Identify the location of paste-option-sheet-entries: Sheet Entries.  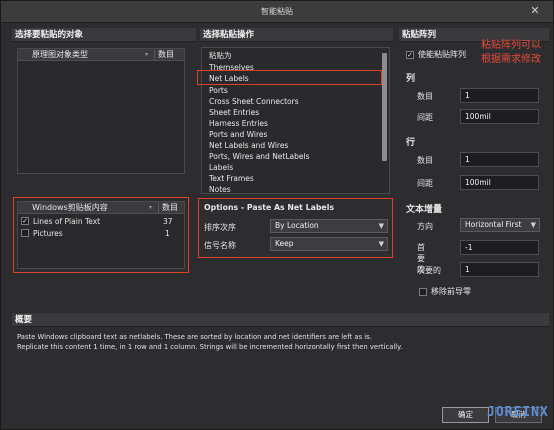
(234, 112).